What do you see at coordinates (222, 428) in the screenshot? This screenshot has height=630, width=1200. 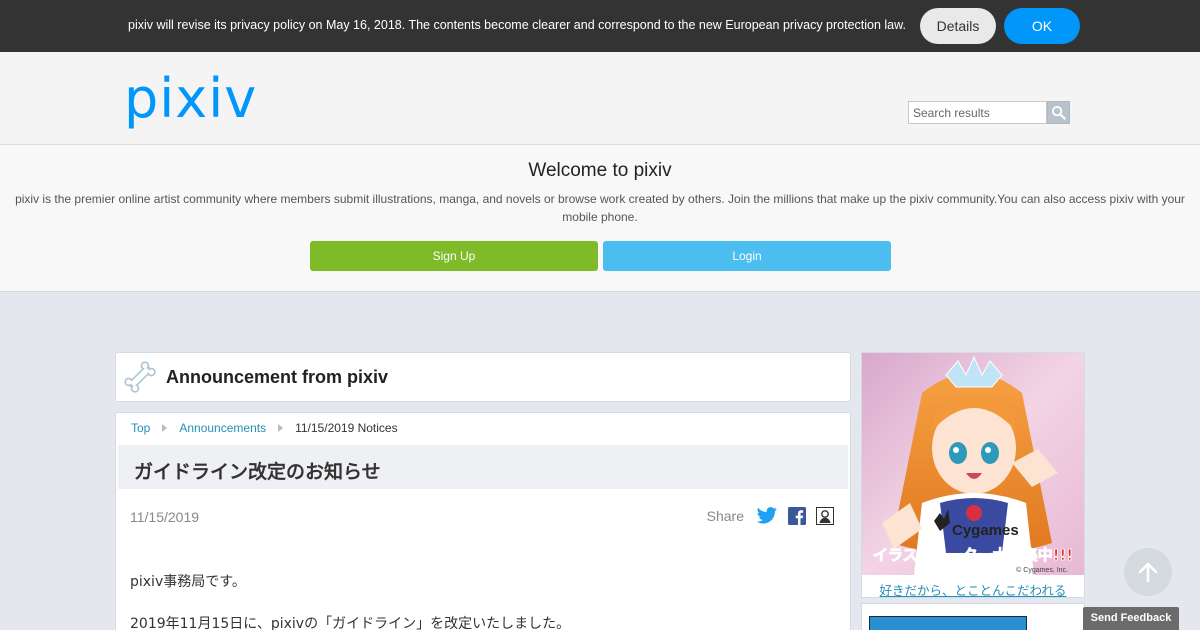 I see `breadcrumb-announcements: Announcements` at bounding box center [222, 428].